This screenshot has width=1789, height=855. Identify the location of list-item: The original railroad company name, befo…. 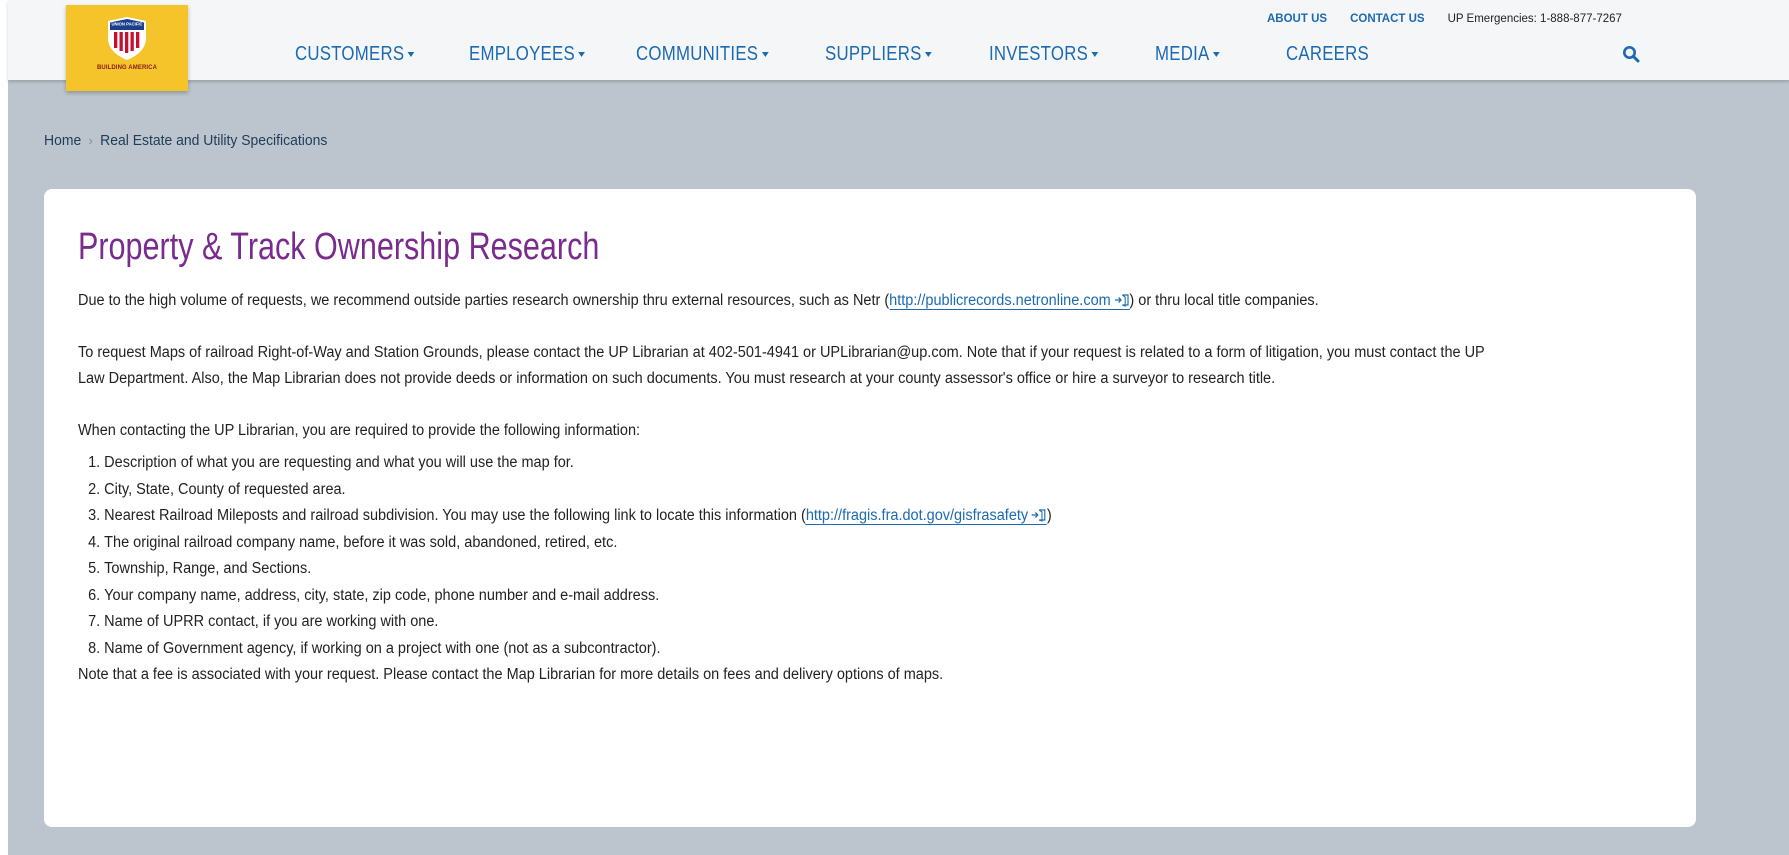
(839, 543).